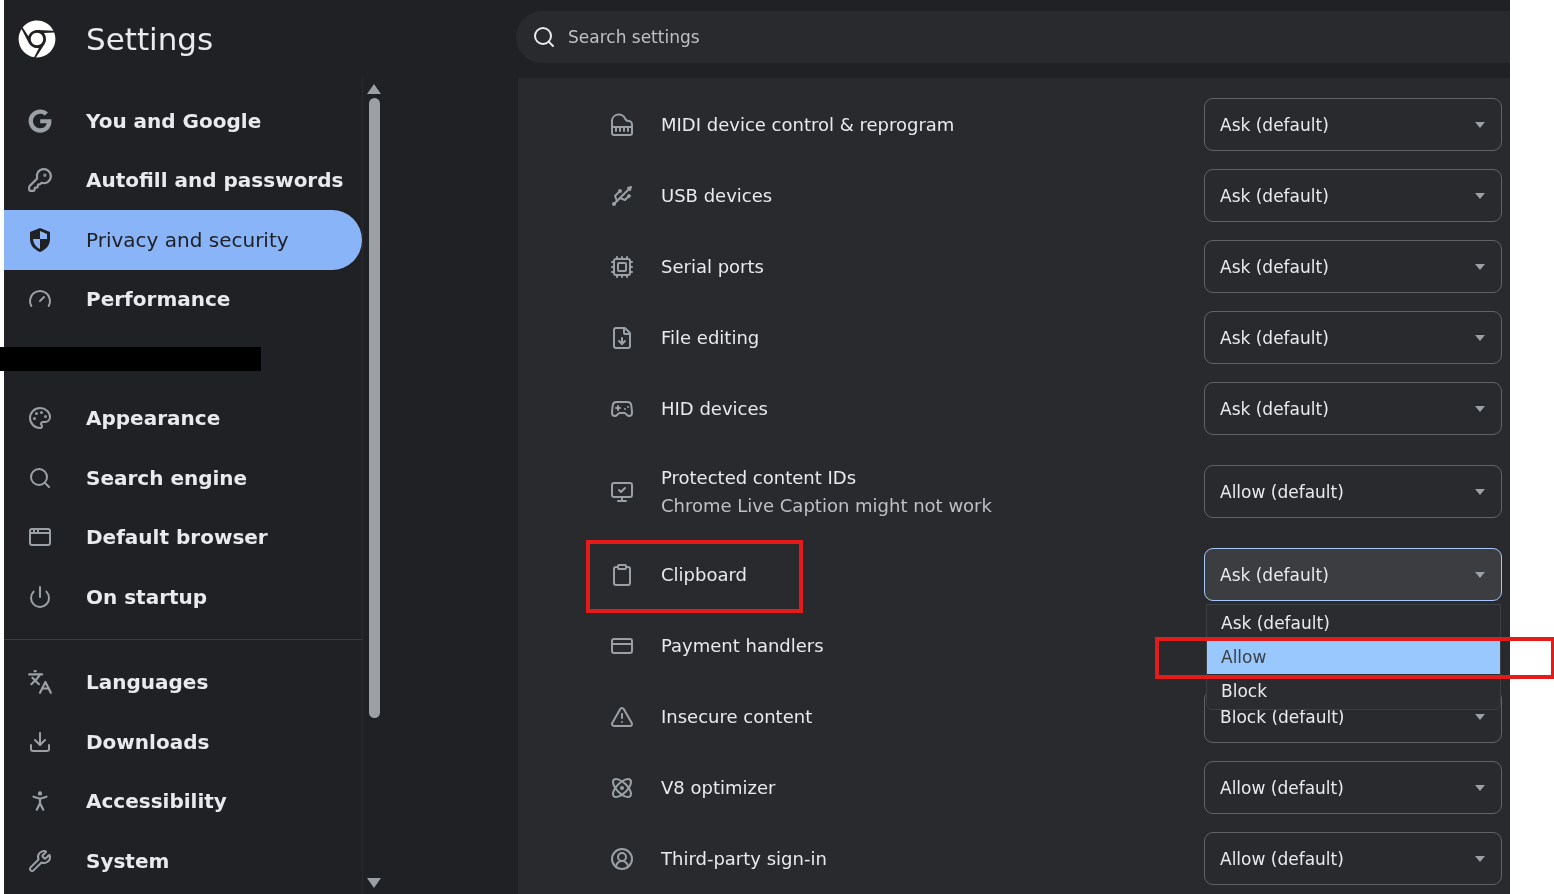  Describe the element at coordinates (704, 574) in the screenshot. I see `permission-label: Clipboard` at that location.